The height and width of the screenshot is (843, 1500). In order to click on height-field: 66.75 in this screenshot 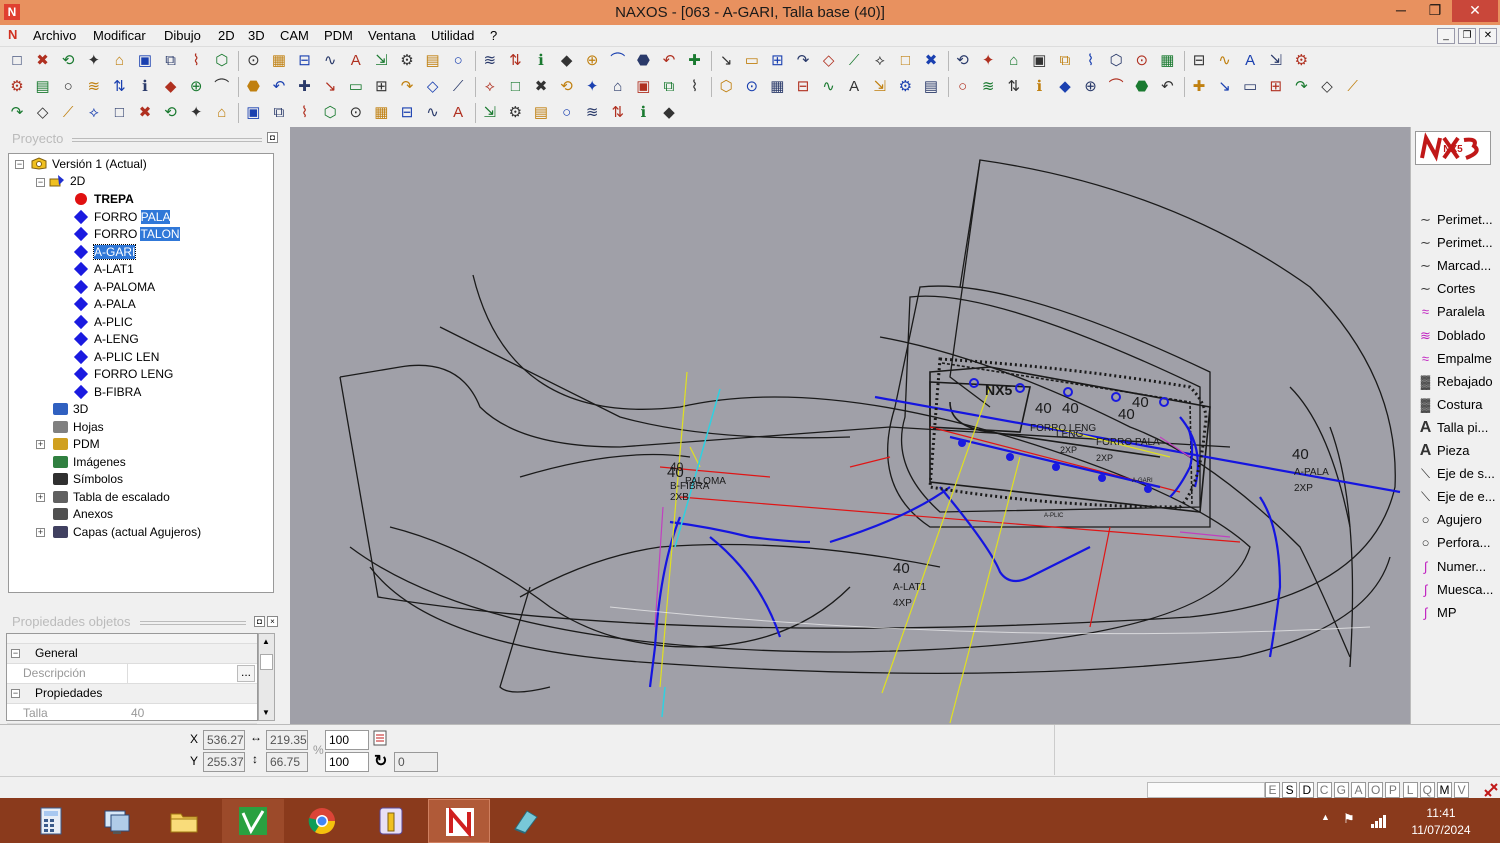, I will do `click(287, 762)`.